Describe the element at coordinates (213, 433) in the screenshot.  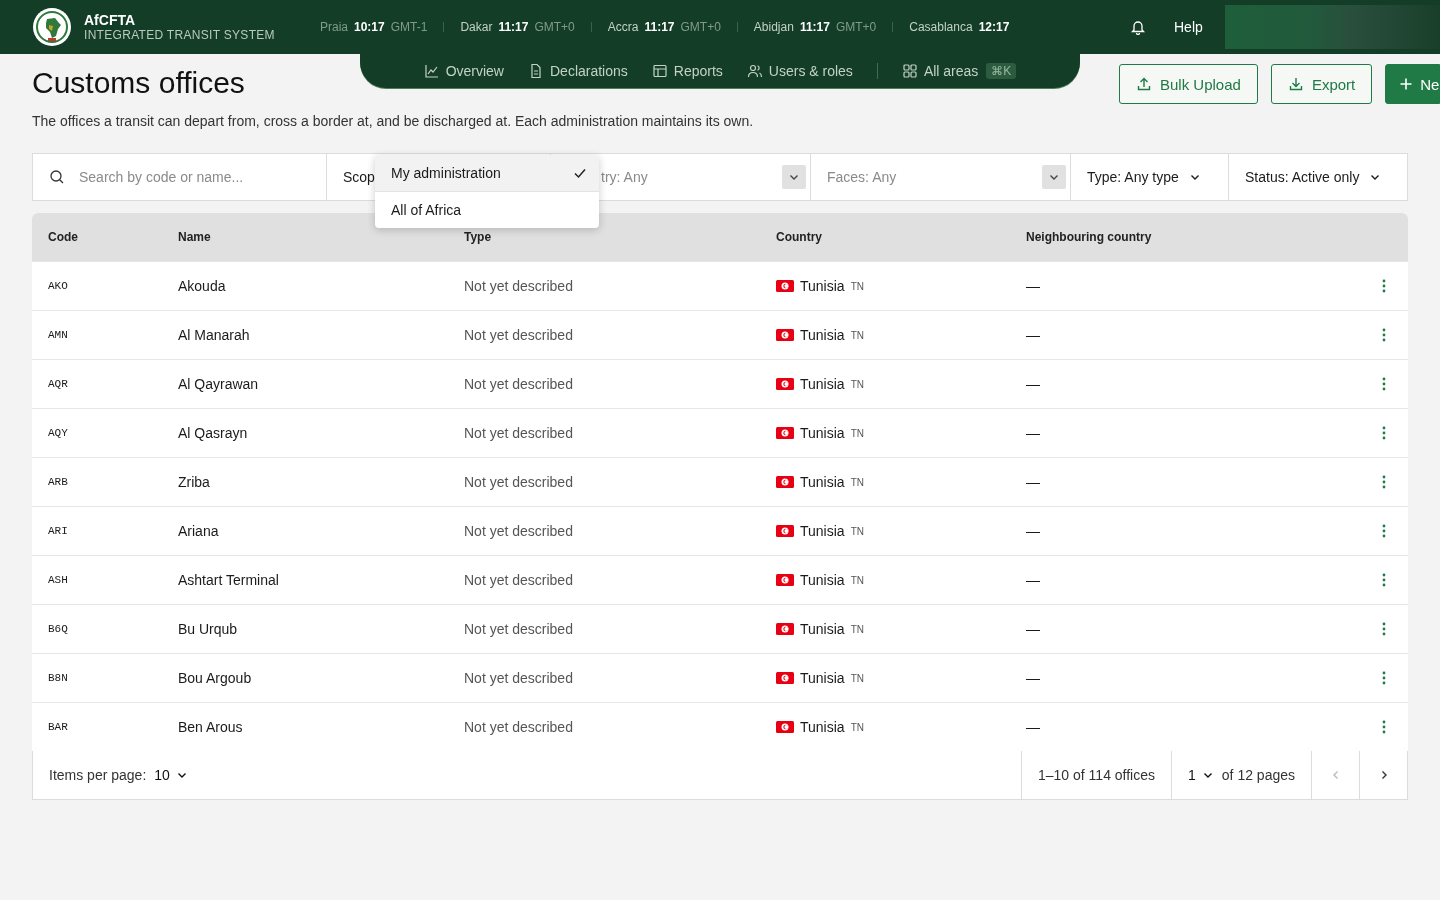
I see `office-name: Al Qasrayn` at that location.